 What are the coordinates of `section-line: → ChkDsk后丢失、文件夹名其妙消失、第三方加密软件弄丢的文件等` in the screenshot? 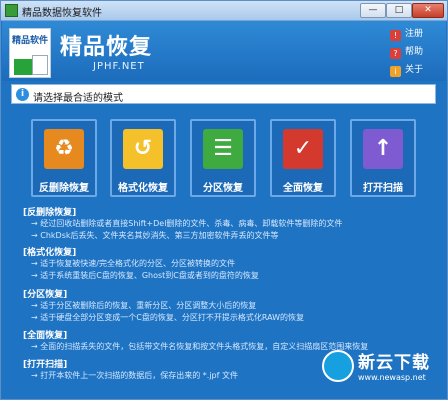 It's located at (155, 235).